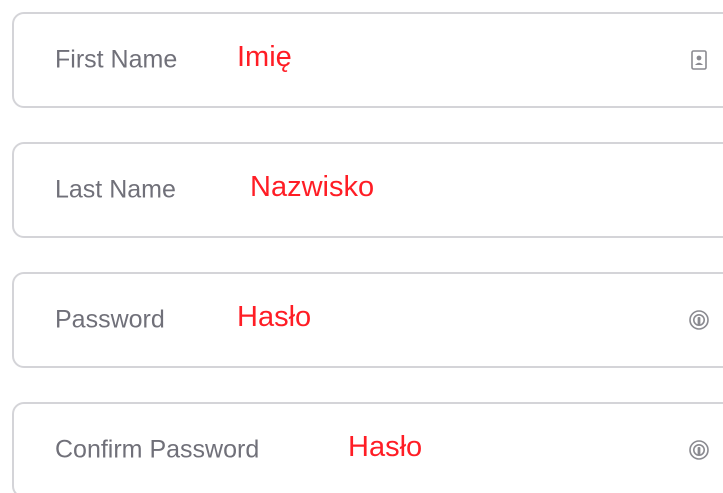  Describe the element at coordinates (264, 56) in the screenshot. I see `first-name-annotation: Imię` at that location.